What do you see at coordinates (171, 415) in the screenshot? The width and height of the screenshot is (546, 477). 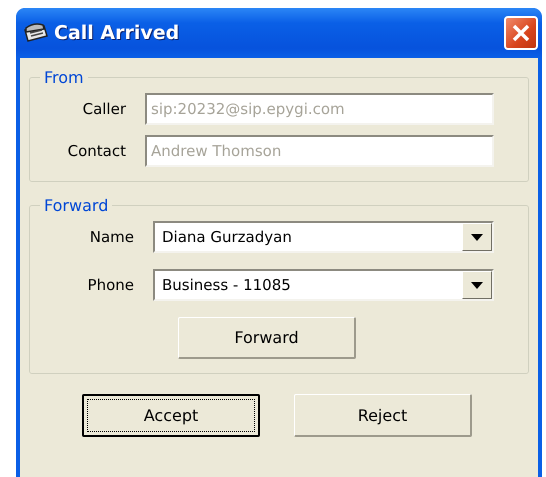 I see `dialog-button: Accept` at bounding box center [171, 415].